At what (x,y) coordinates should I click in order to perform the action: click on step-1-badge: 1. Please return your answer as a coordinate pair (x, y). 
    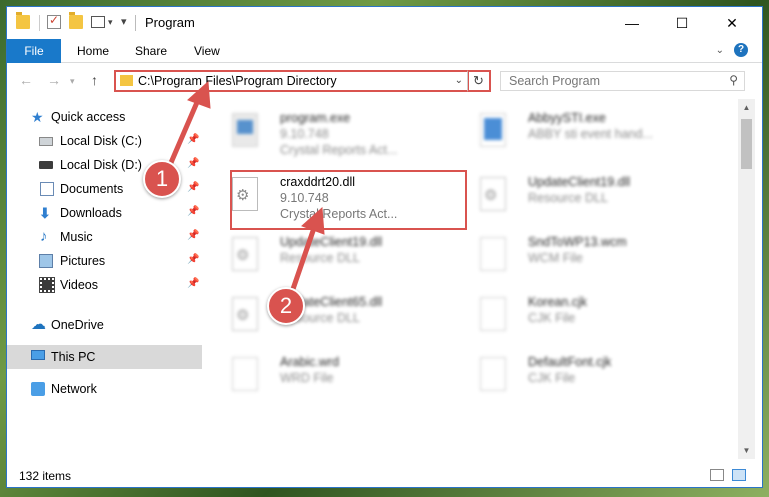
    Looking at the image, I should click on (162, 179).